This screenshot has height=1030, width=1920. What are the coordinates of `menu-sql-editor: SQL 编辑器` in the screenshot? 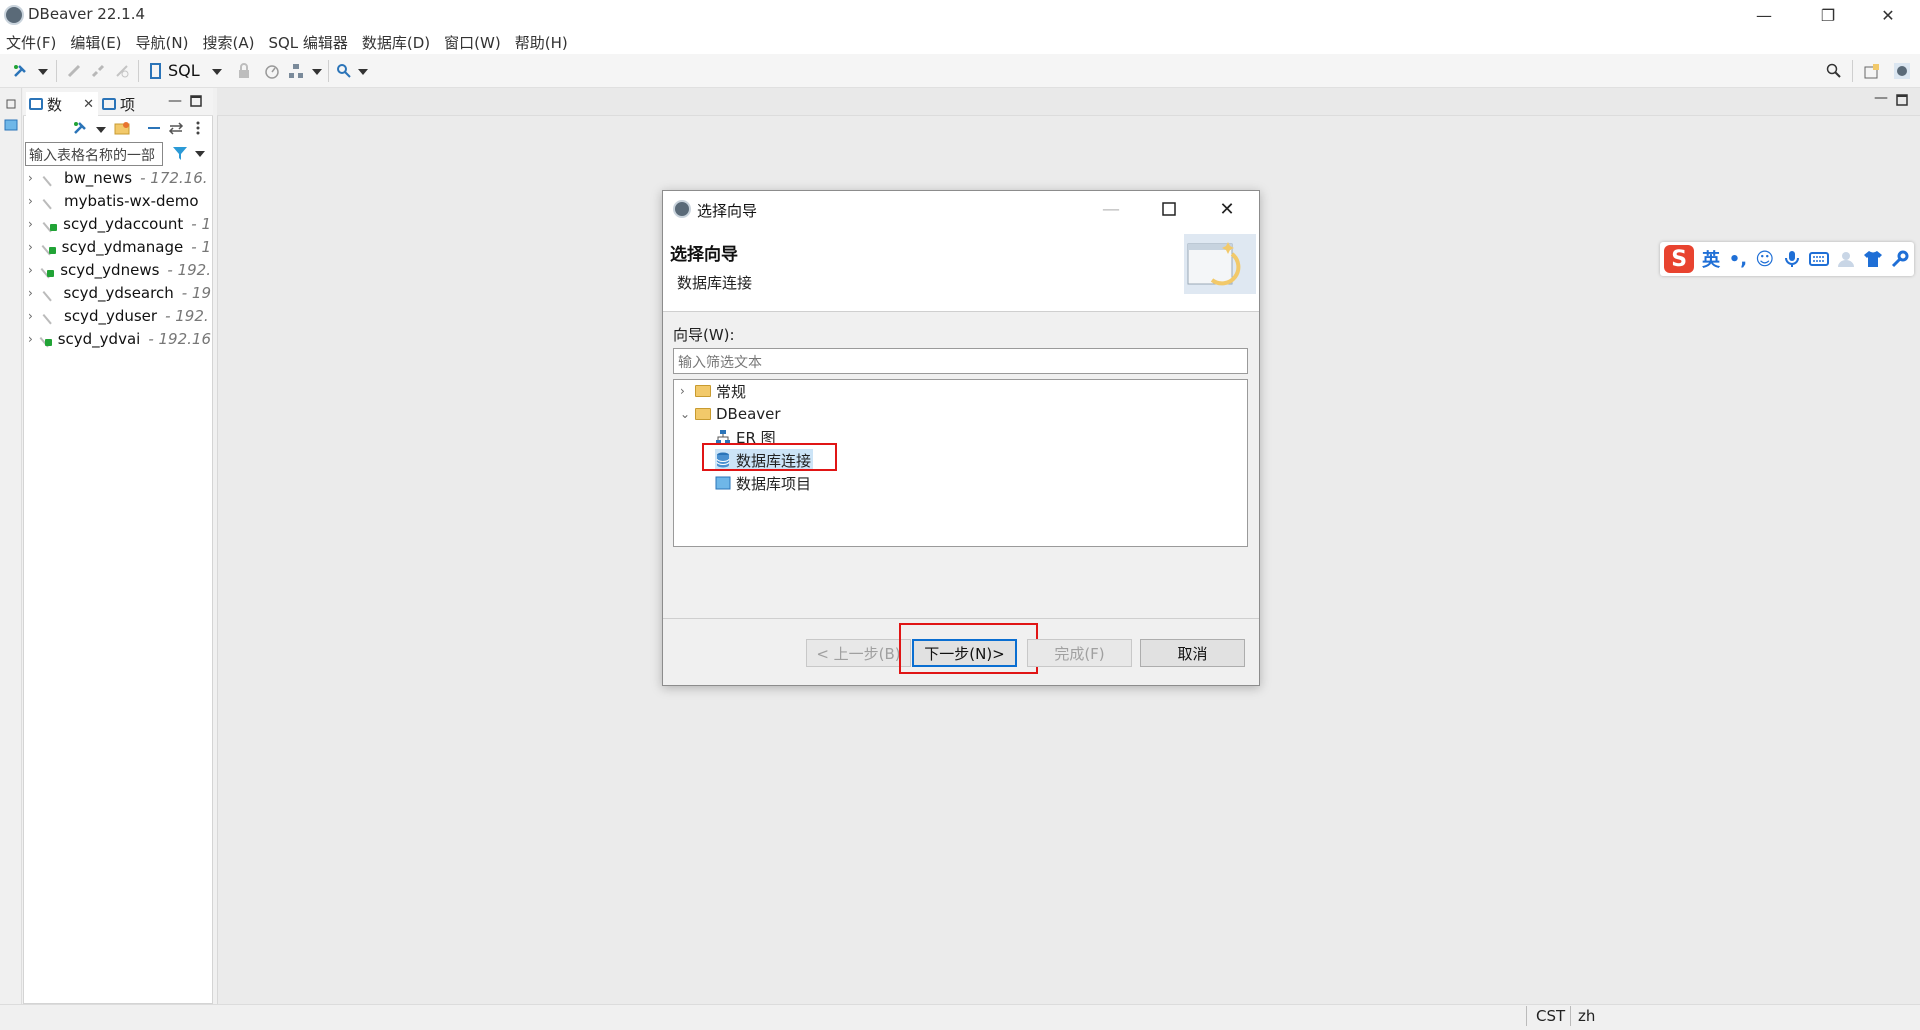 It's located at (307, 42).